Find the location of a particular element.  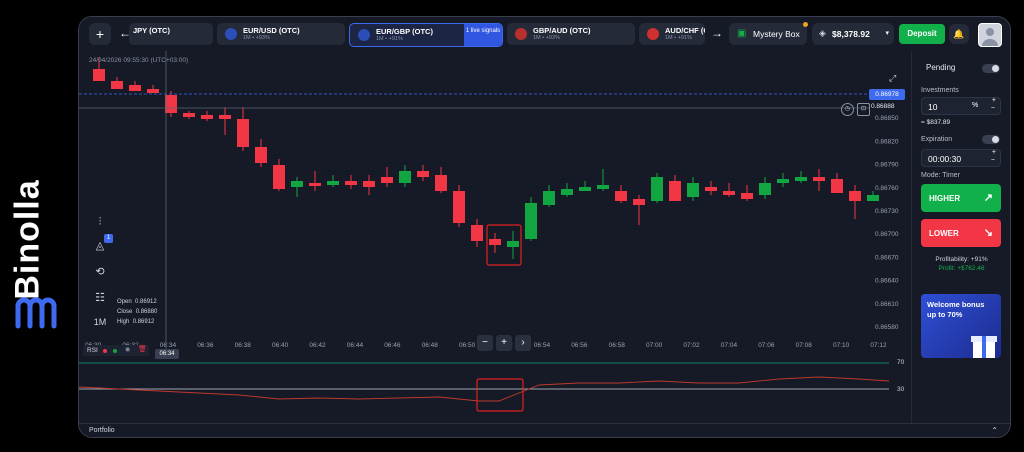

current-price-label: 0.86978 is located at coordinates (887, 94).